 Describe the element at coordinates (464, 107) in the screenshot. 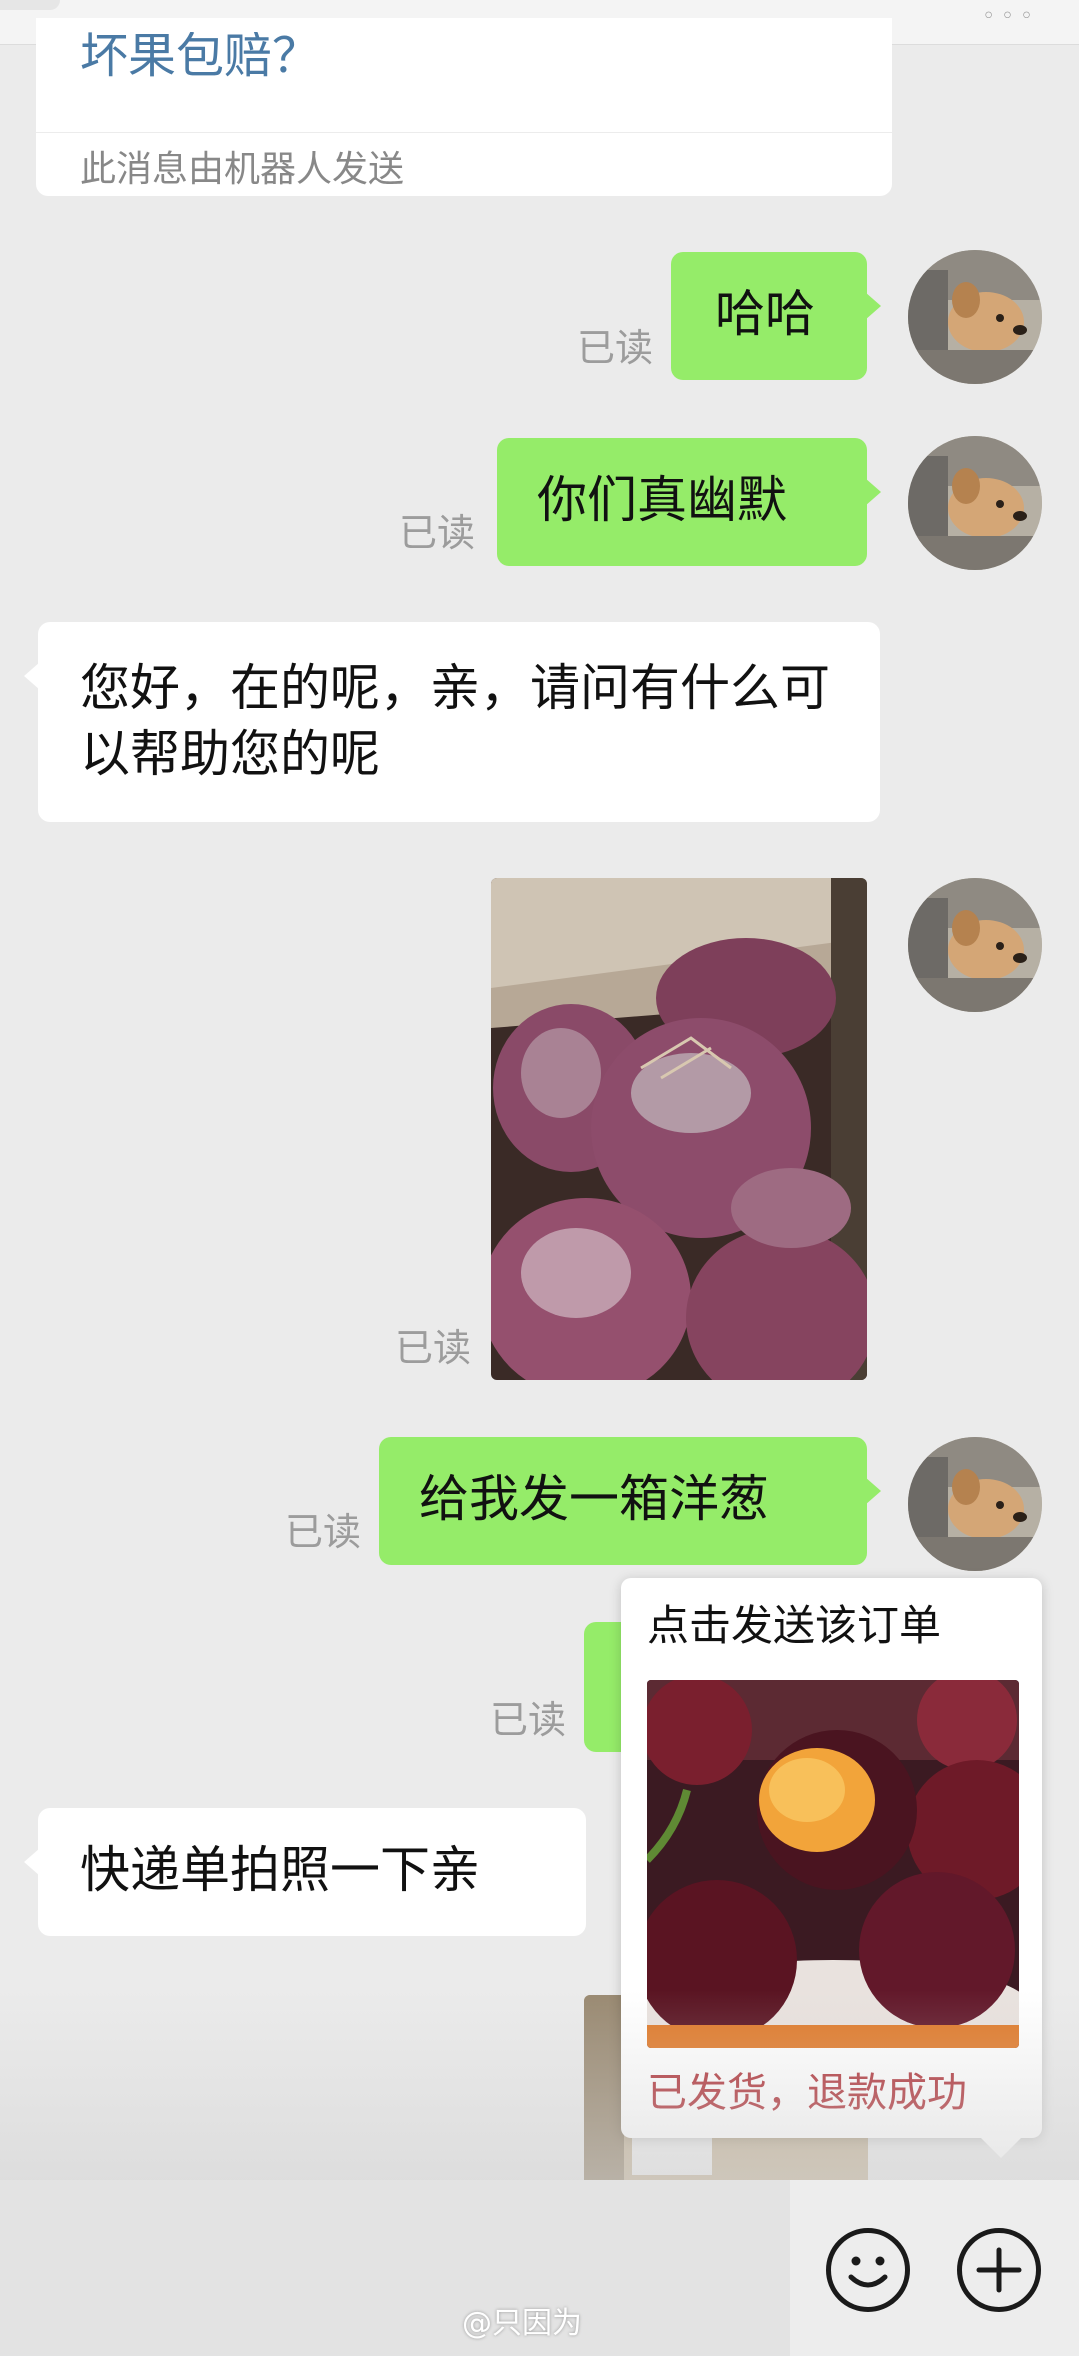

I see `bot-message-card: 坏果包赔？ 此消息由机器人发送` at that location.